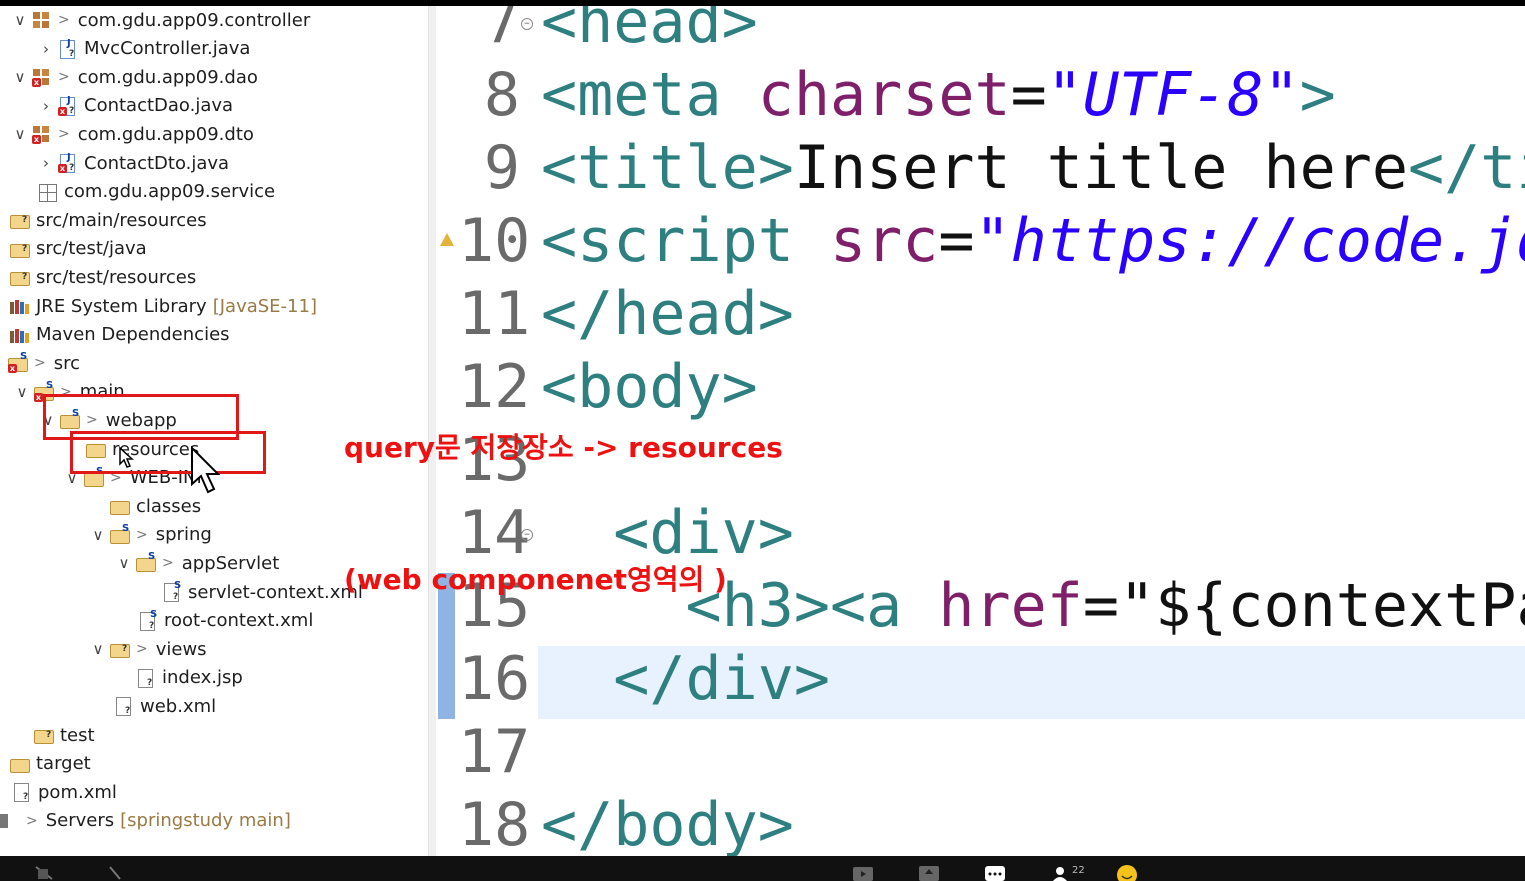 The height and width of the screenshot is (881, 1525). I want to click on chat-icon, so click(995, 873).